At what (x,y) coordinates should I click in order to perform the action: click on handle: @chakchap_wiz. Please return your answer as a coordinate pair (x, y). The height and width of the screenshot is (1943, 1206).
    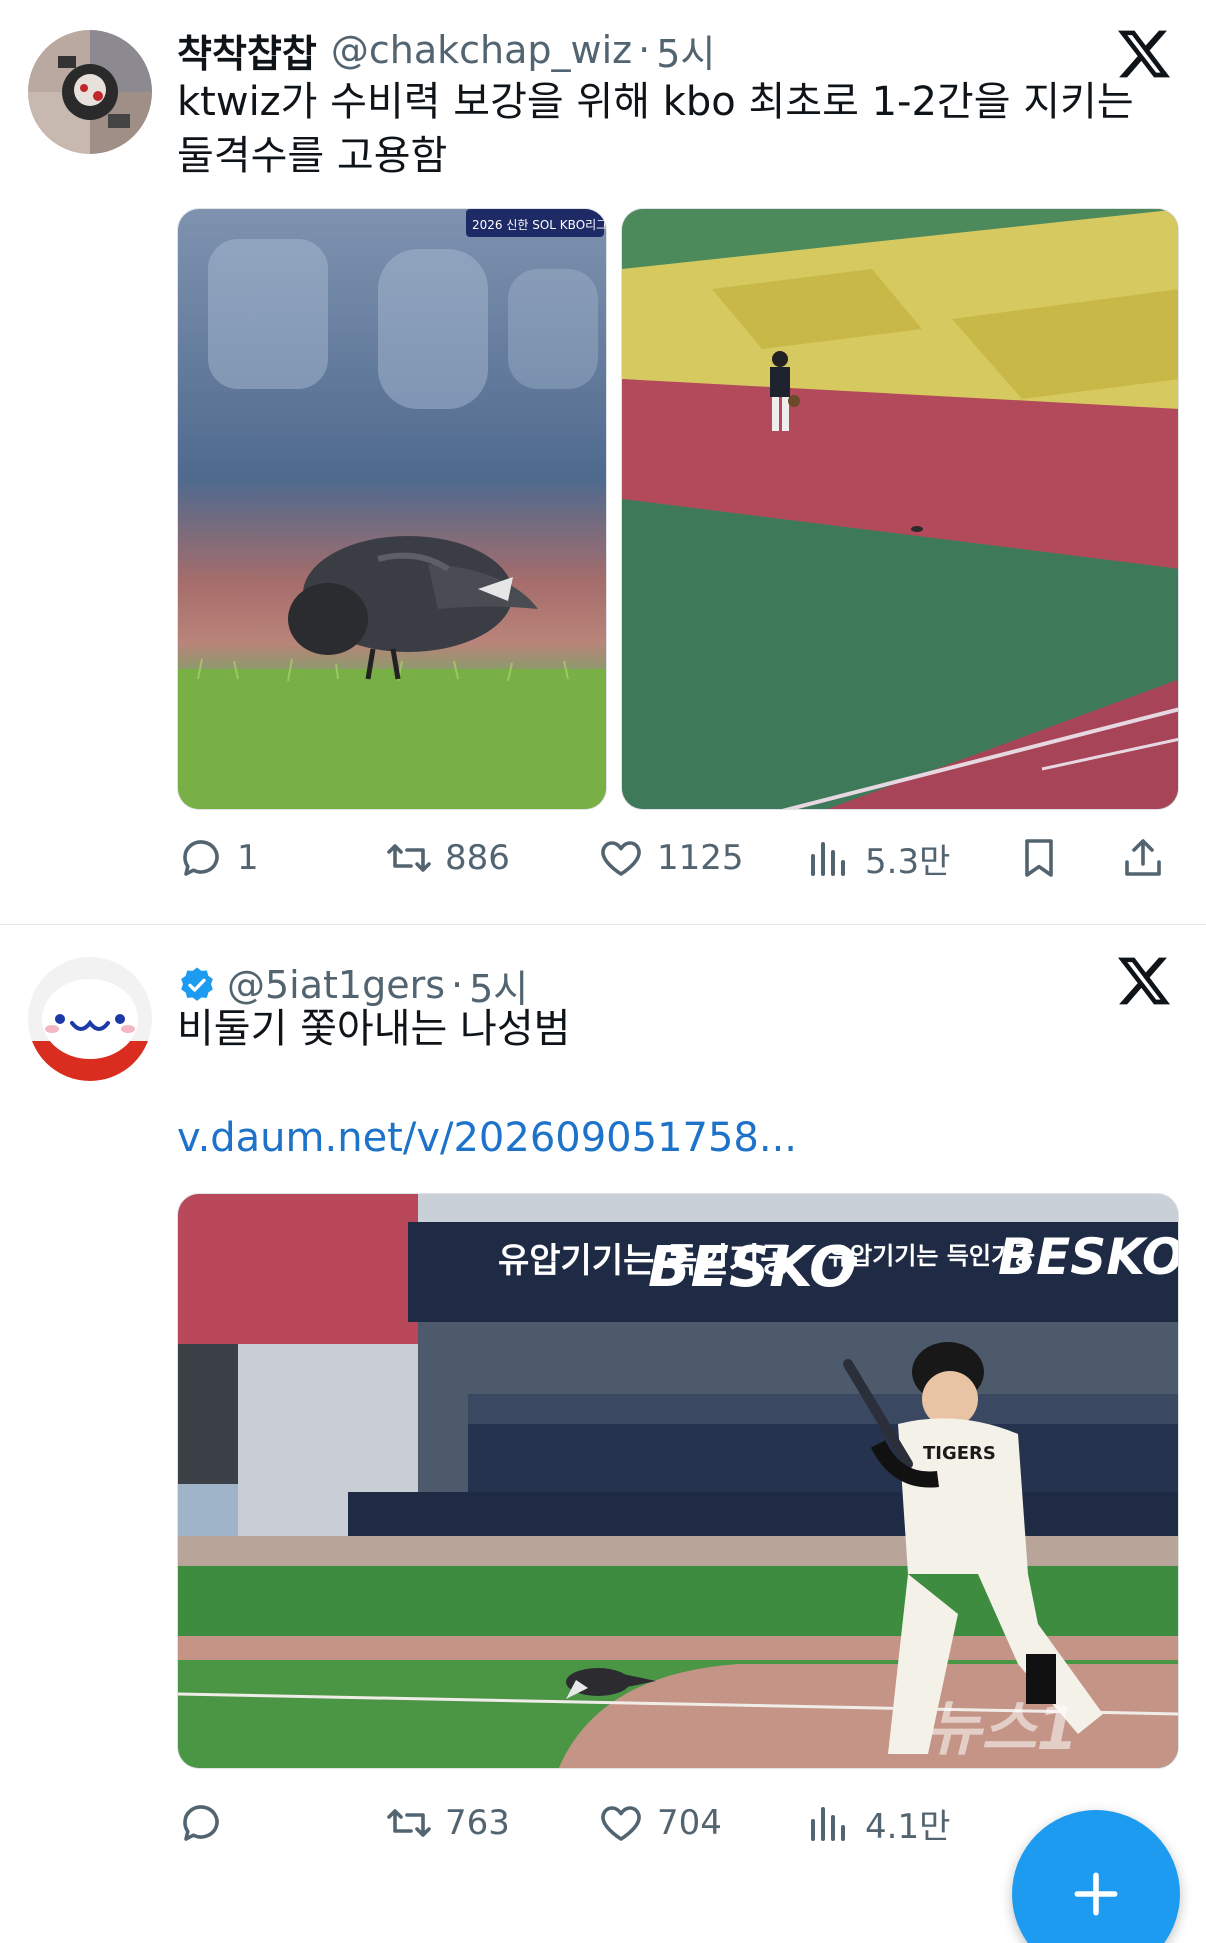
    Looking at the image, I should click on (481, 50).